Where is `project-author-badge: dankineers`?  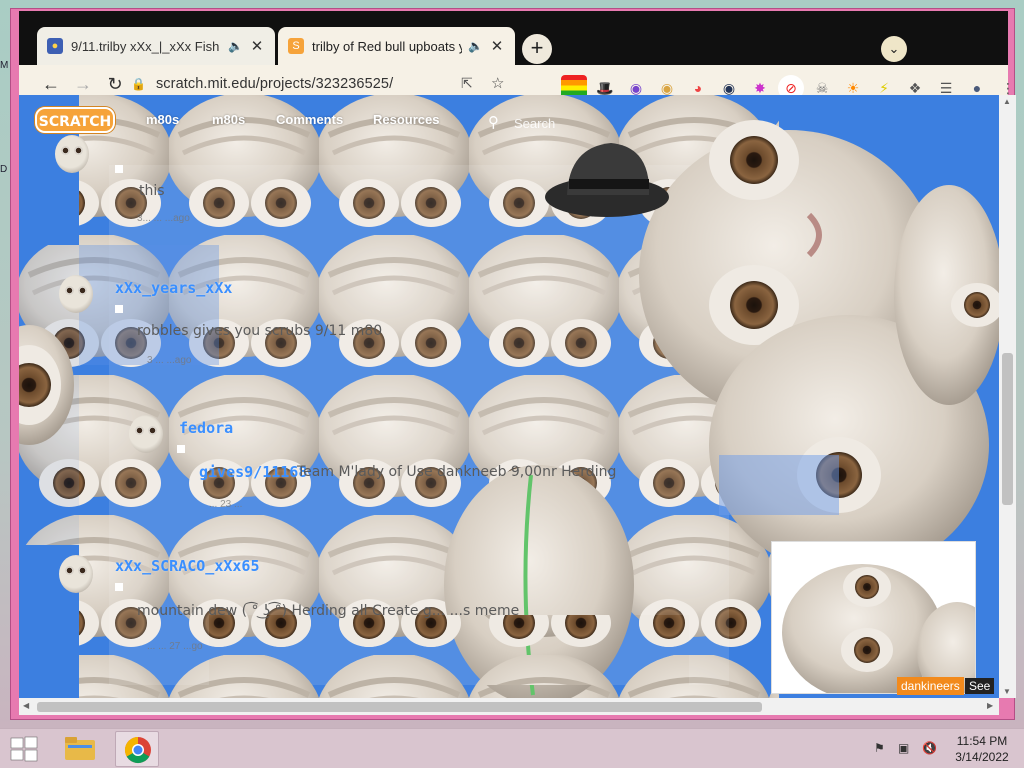 project-author-badge: dankineers is located at coordinates (930, 686).